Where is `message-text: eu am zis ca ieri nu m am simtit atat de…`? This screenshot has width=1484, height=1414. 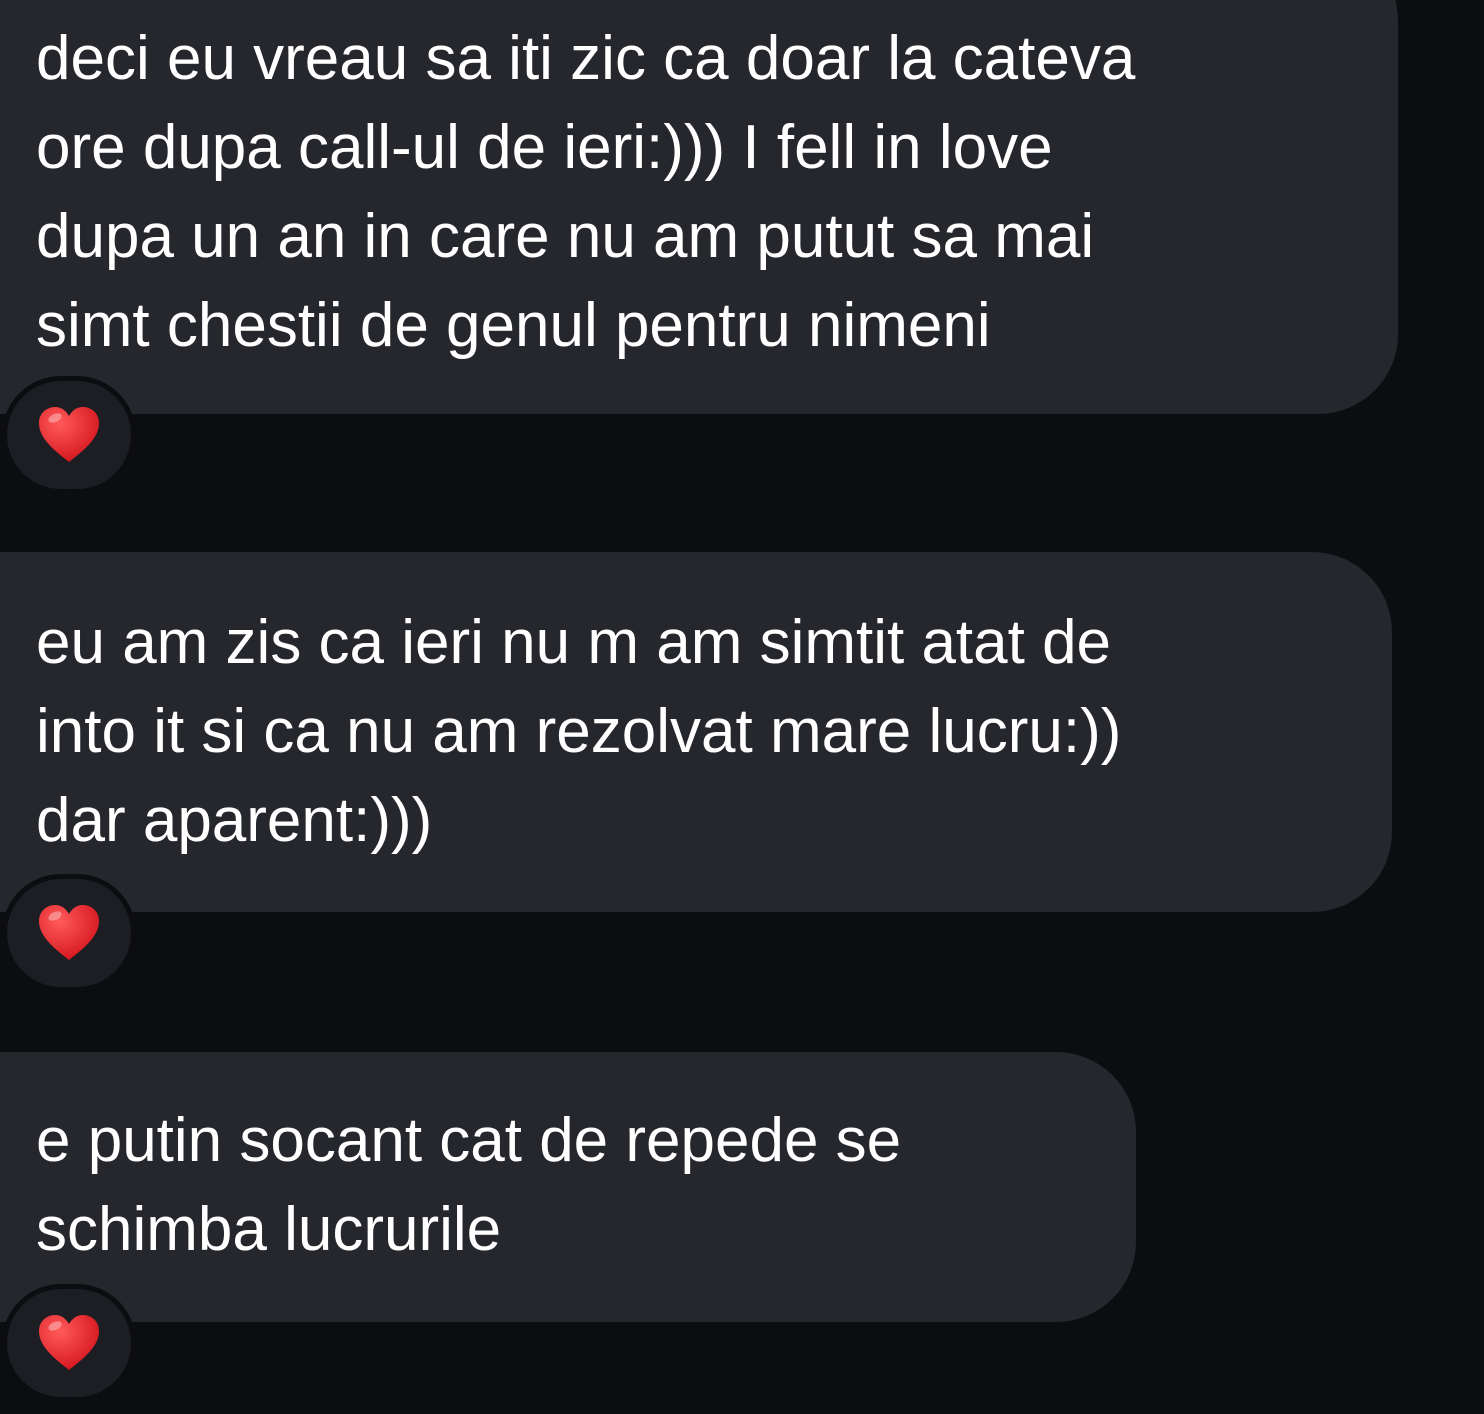 message-text: eu am zis ca ieri nu m am simtit atat de… is located at coordinates (579, 731).